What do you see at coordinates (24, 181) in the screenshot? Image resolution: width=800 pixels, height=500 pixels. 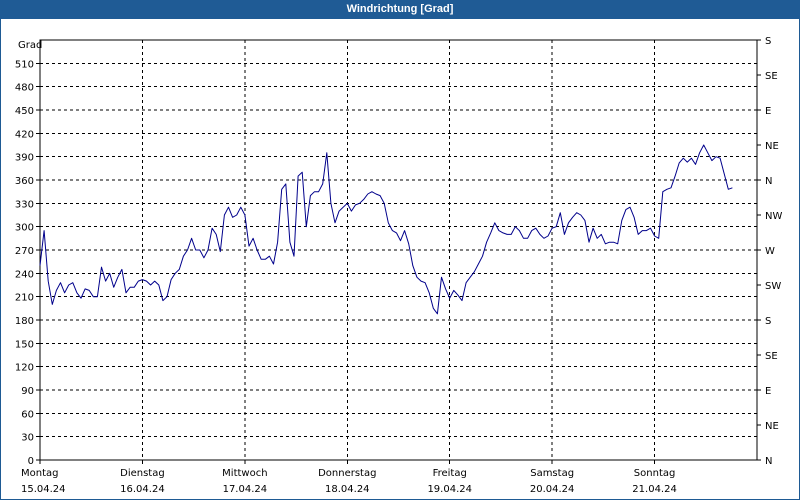 I see `y-tick-label: 360` at bounding box center [24, 181].